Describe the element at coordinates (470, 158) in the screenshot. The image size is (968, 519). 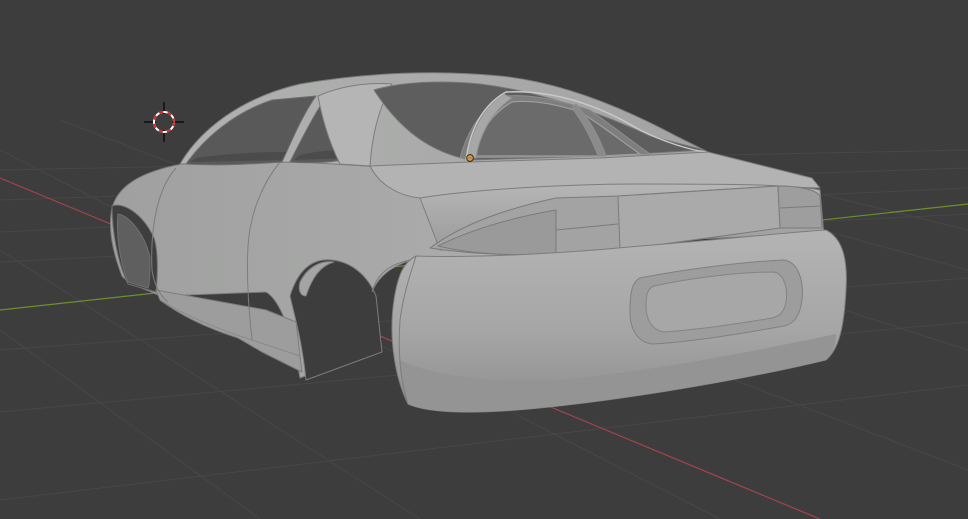
I see `object-origin-icon` at that location.